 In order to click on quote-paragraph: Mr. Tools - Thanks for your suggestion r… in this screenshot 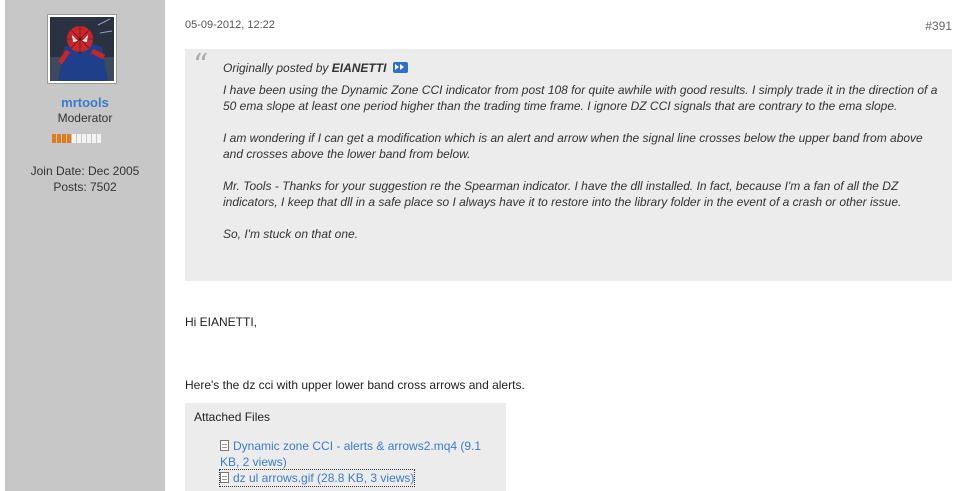, I will do `click(562, 194)`.